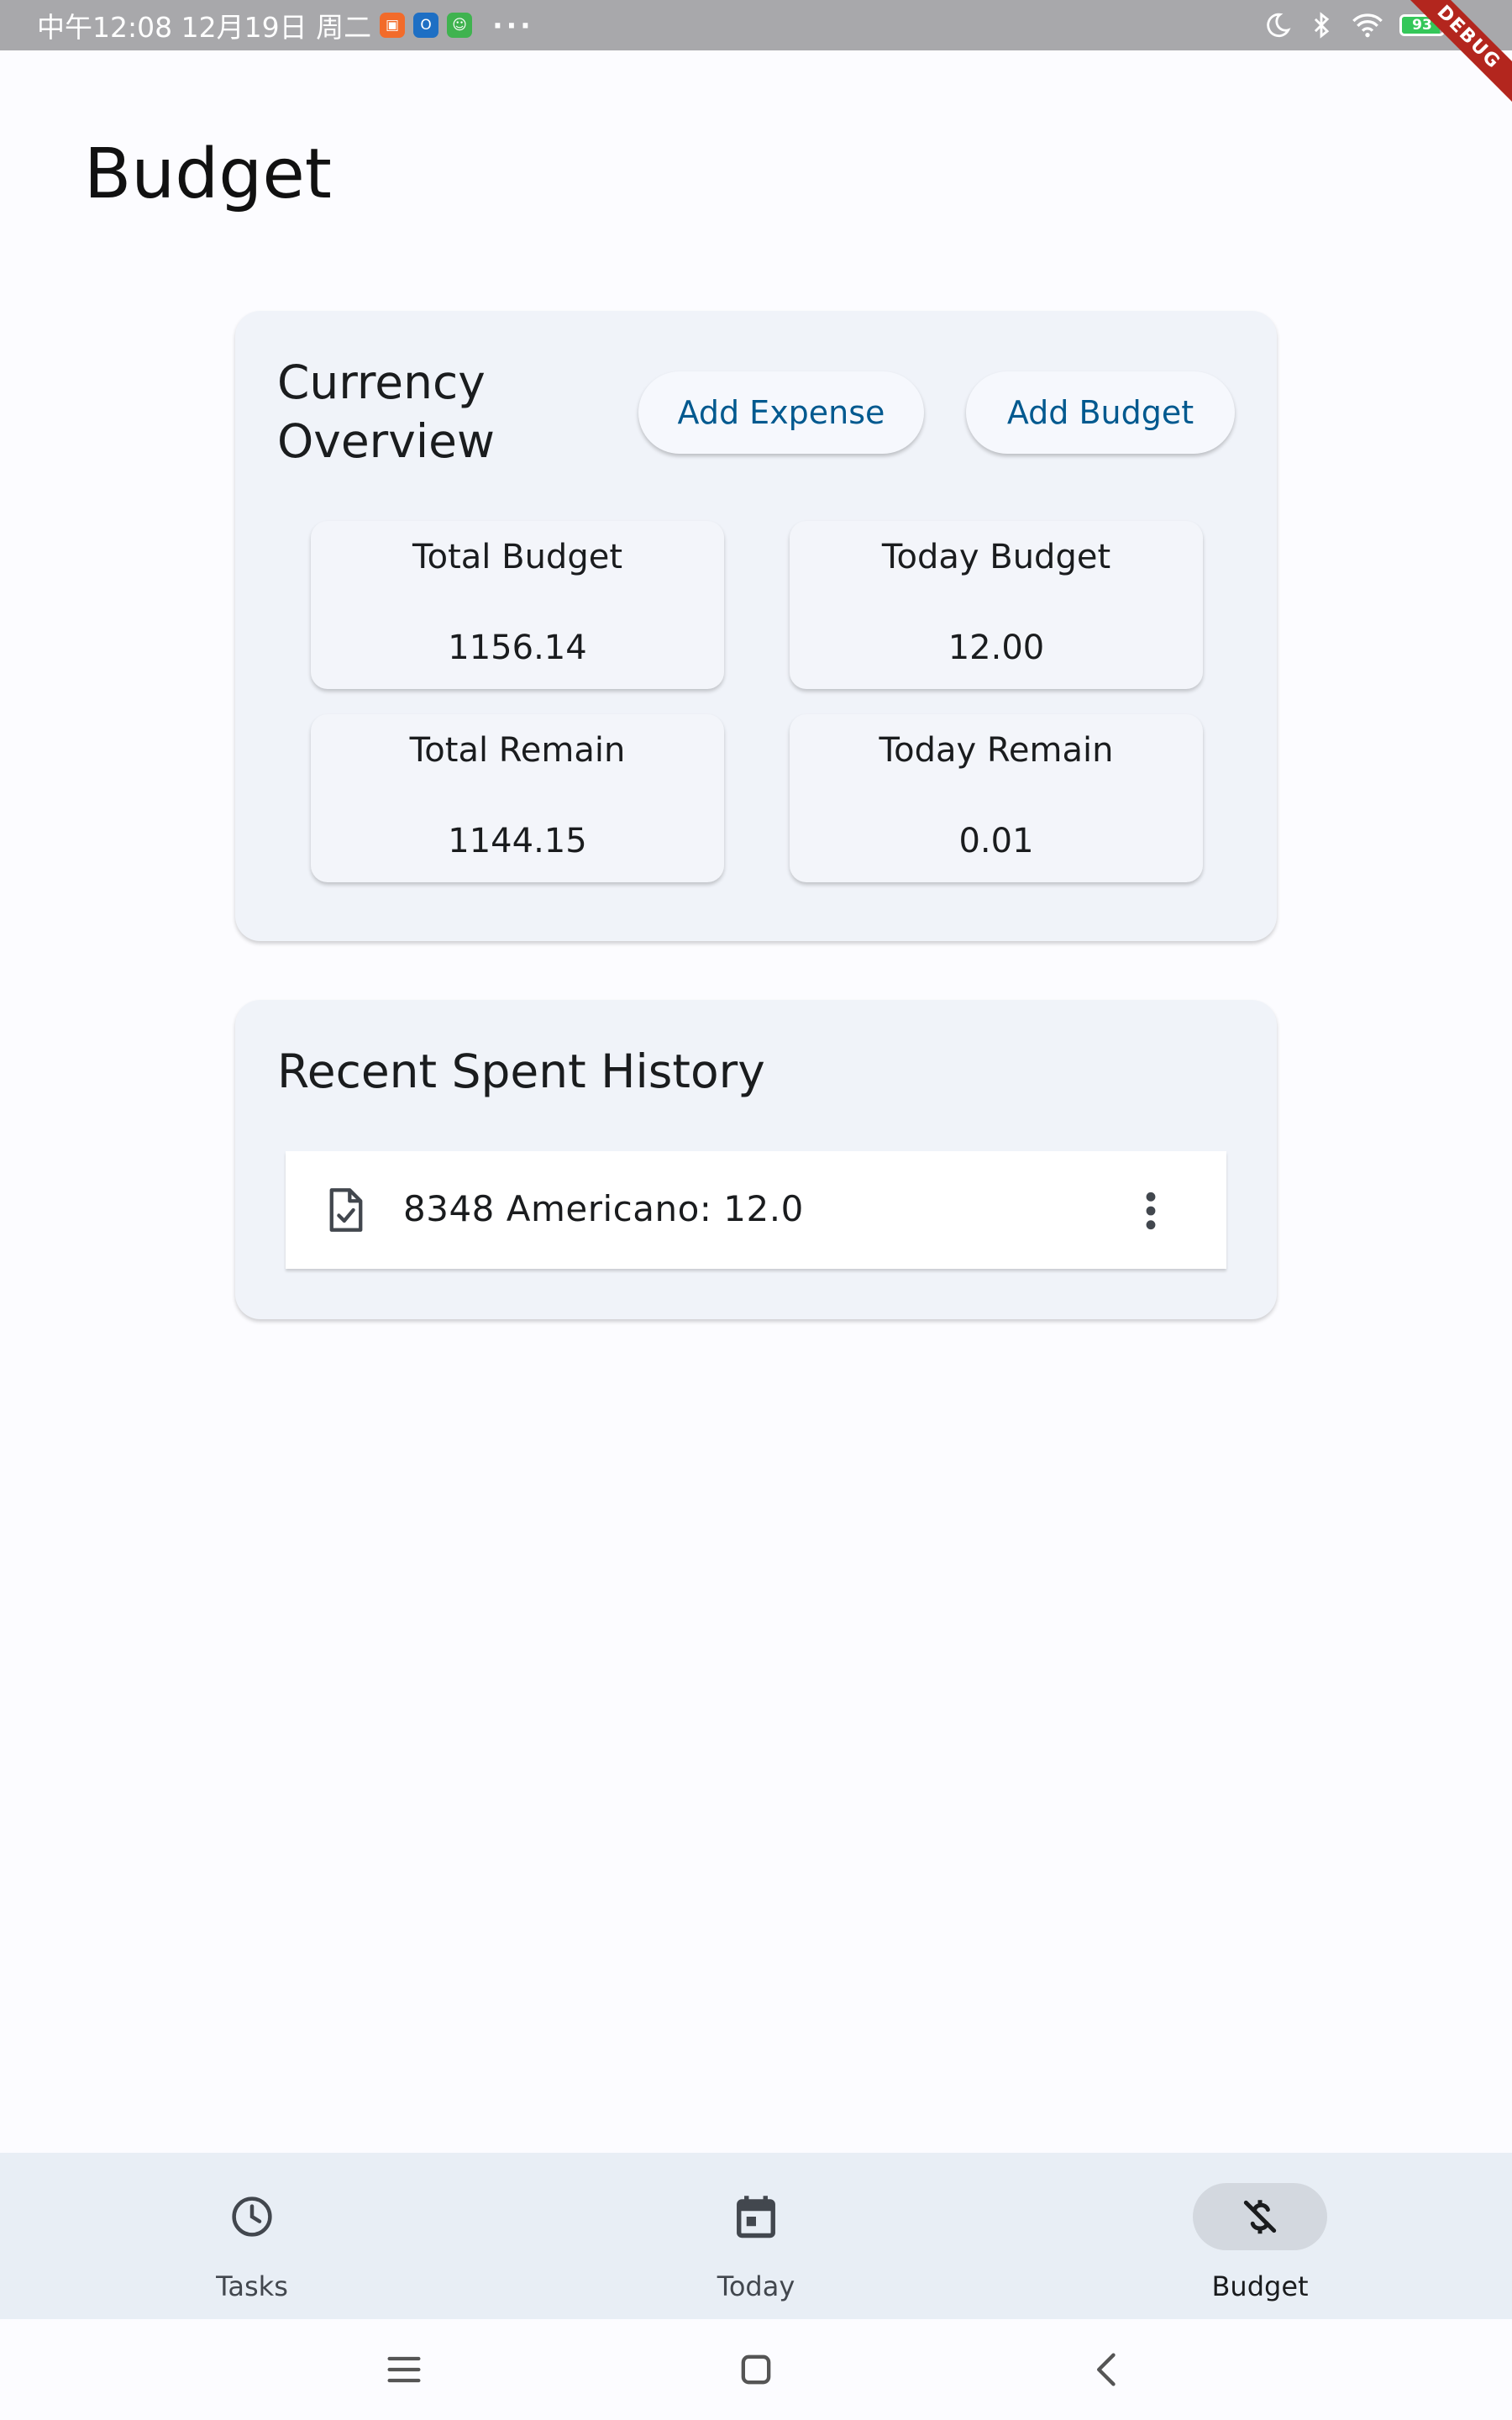 The image size is (1512, 2420). Describe the element at coordinates (756, 2286) in the screenshot. I see `nav-label: Today` at that location.